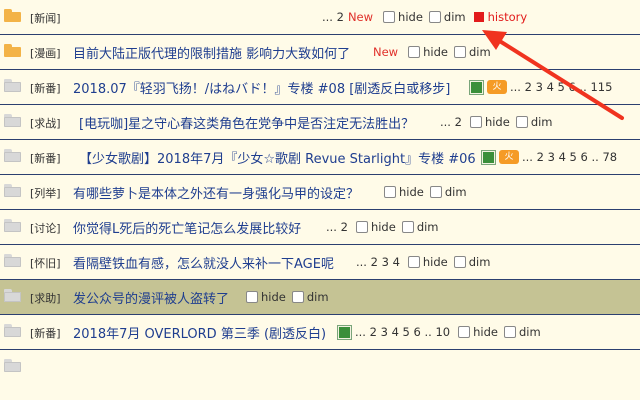  I want to click on topic-row: [讨论] 你觉得L死后的死亡笔记怎么发展比较好 ... 2 hide dim, so click(320, 227).